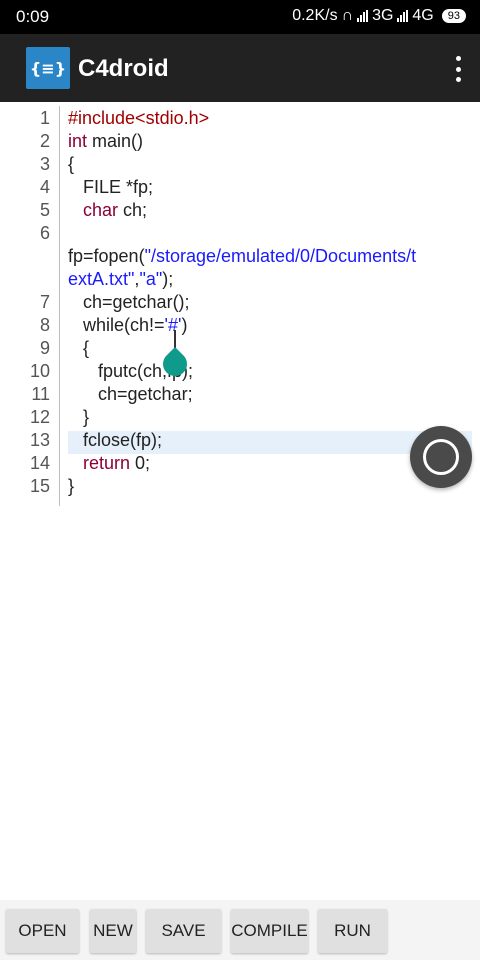 This screenshot has height=960, width=480. Describe the element at coordinates (44, 118) in the screenshot. I see `line-number: 1` at that location.